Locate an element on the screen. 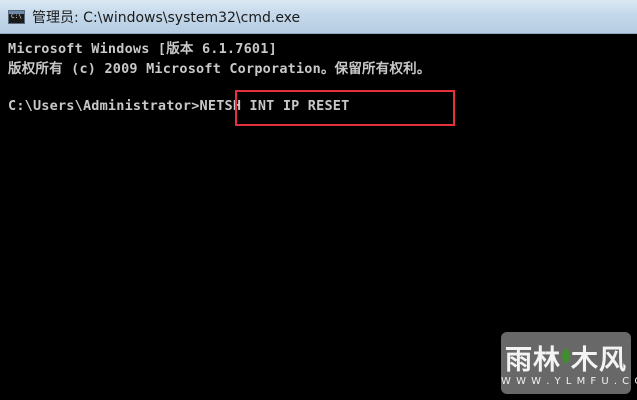  watermark-logo: 雨林木风 W W W . Y L M F U . C O M is located at coordinates (569, 363).